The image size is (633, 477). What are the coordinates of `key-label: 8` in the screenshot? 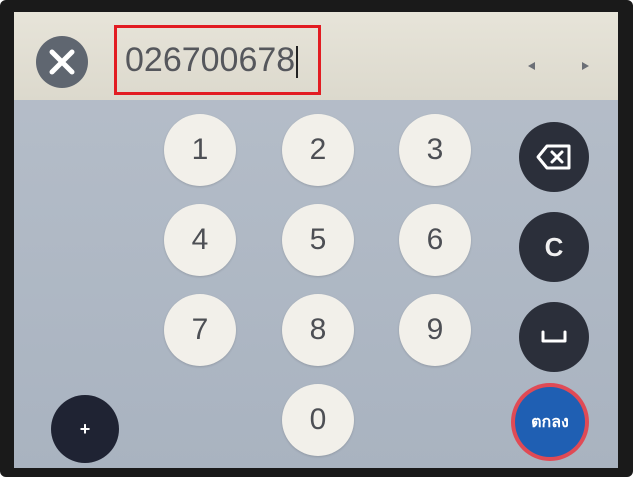 It's located at (318, 329).